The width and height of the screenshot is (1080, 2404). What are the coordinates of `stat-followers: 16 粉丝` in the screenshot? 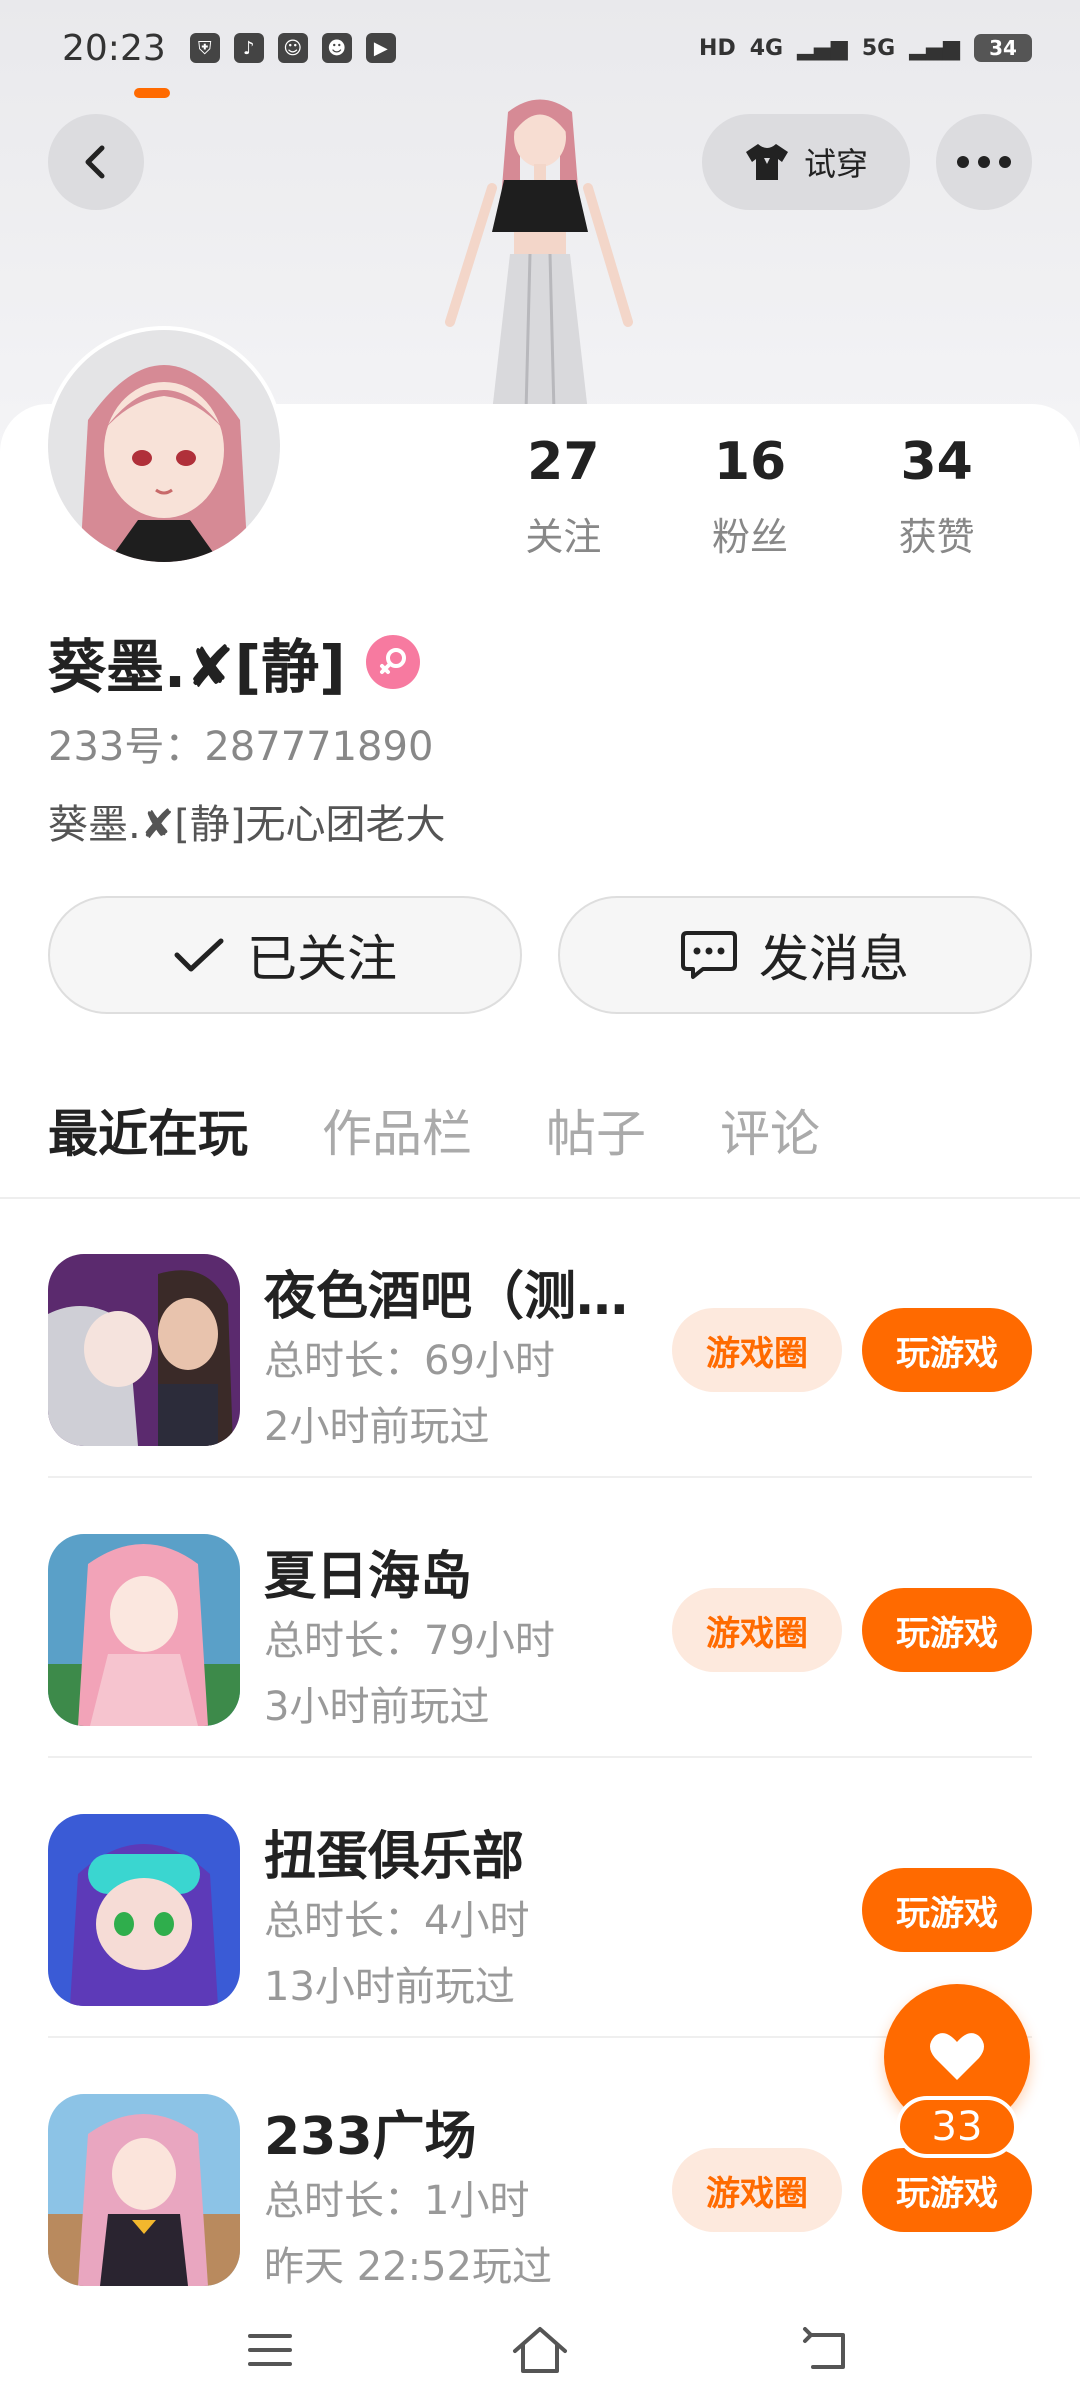 It's located at (750, 496).